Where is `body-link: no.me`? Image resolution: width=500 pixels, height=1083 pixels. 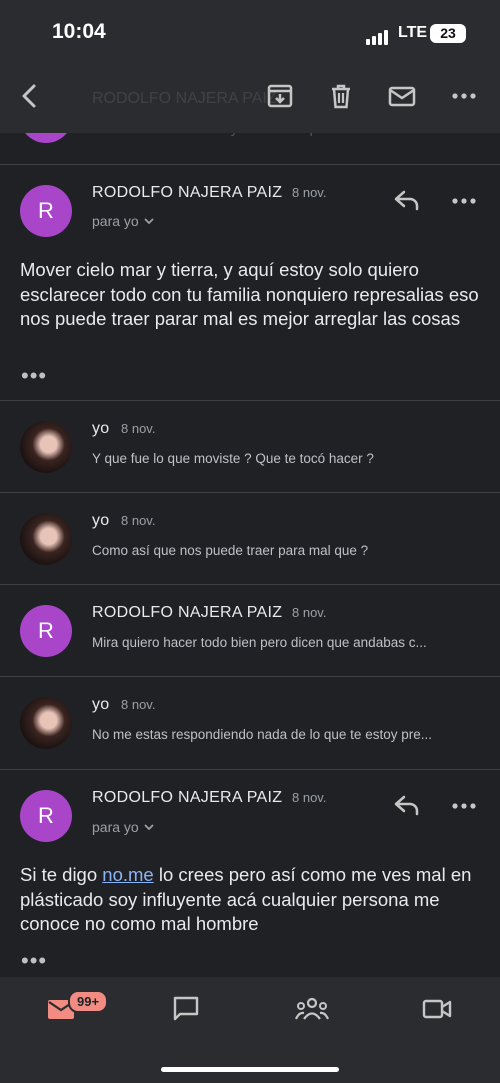 body-link: no.me is located at coordinates (127, 874).